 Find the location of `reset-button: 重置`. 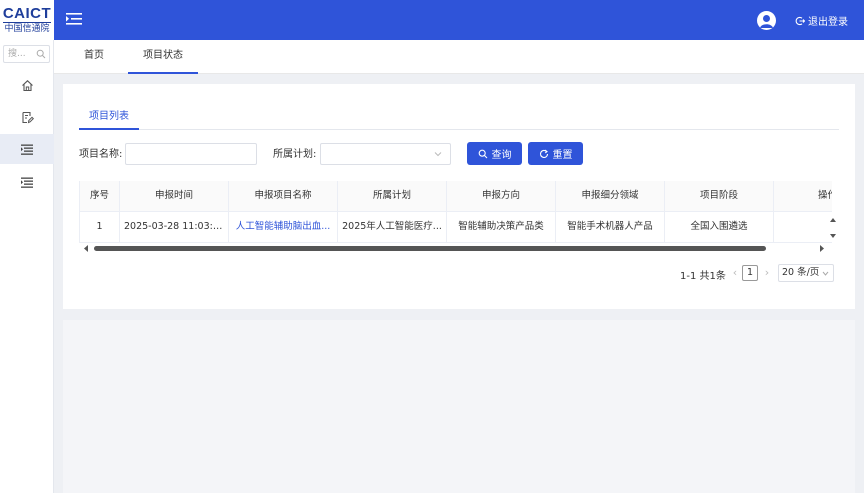

reset-button: 重置 is located at coordinates (555, 153).